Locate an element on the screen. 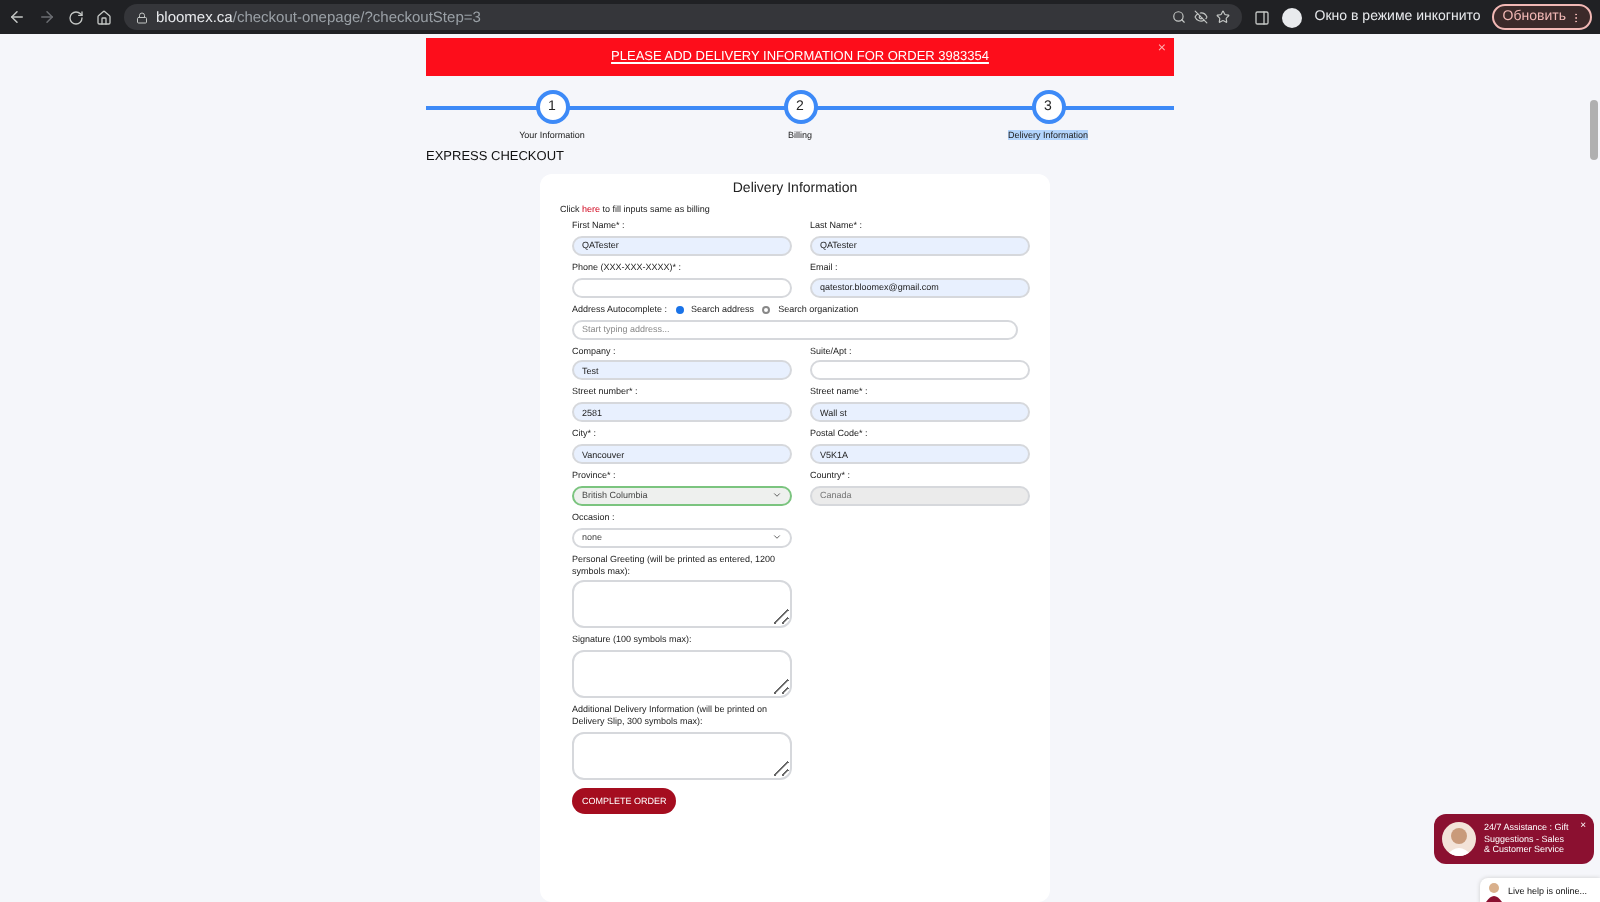 This screenshot has width=1600, height=902. back-icon is located at coordinates (17, 17).